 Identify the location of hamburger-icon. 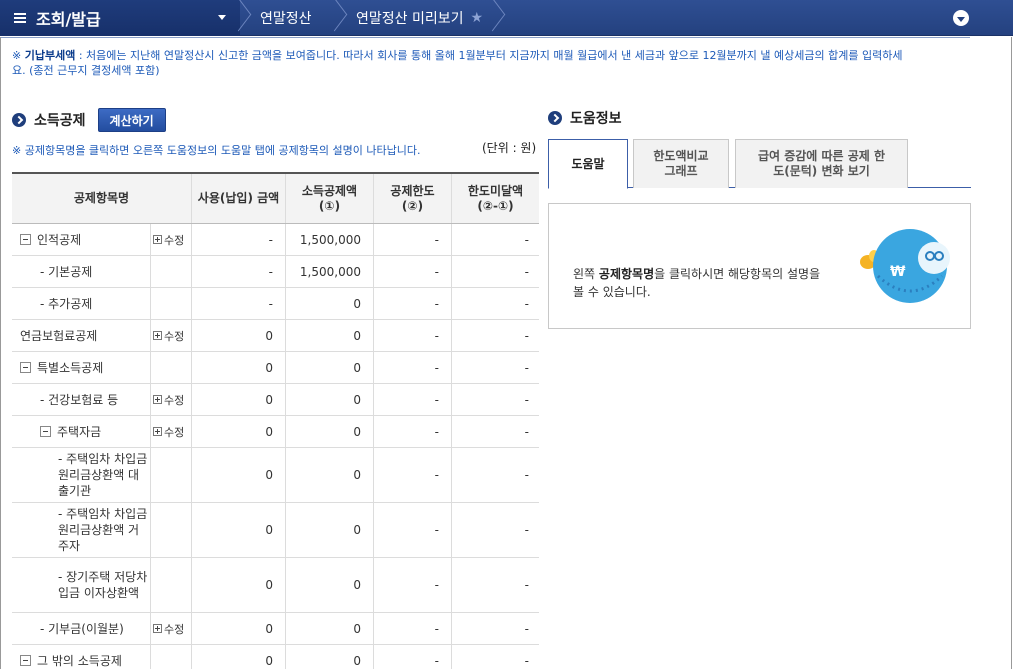
(20, 18).